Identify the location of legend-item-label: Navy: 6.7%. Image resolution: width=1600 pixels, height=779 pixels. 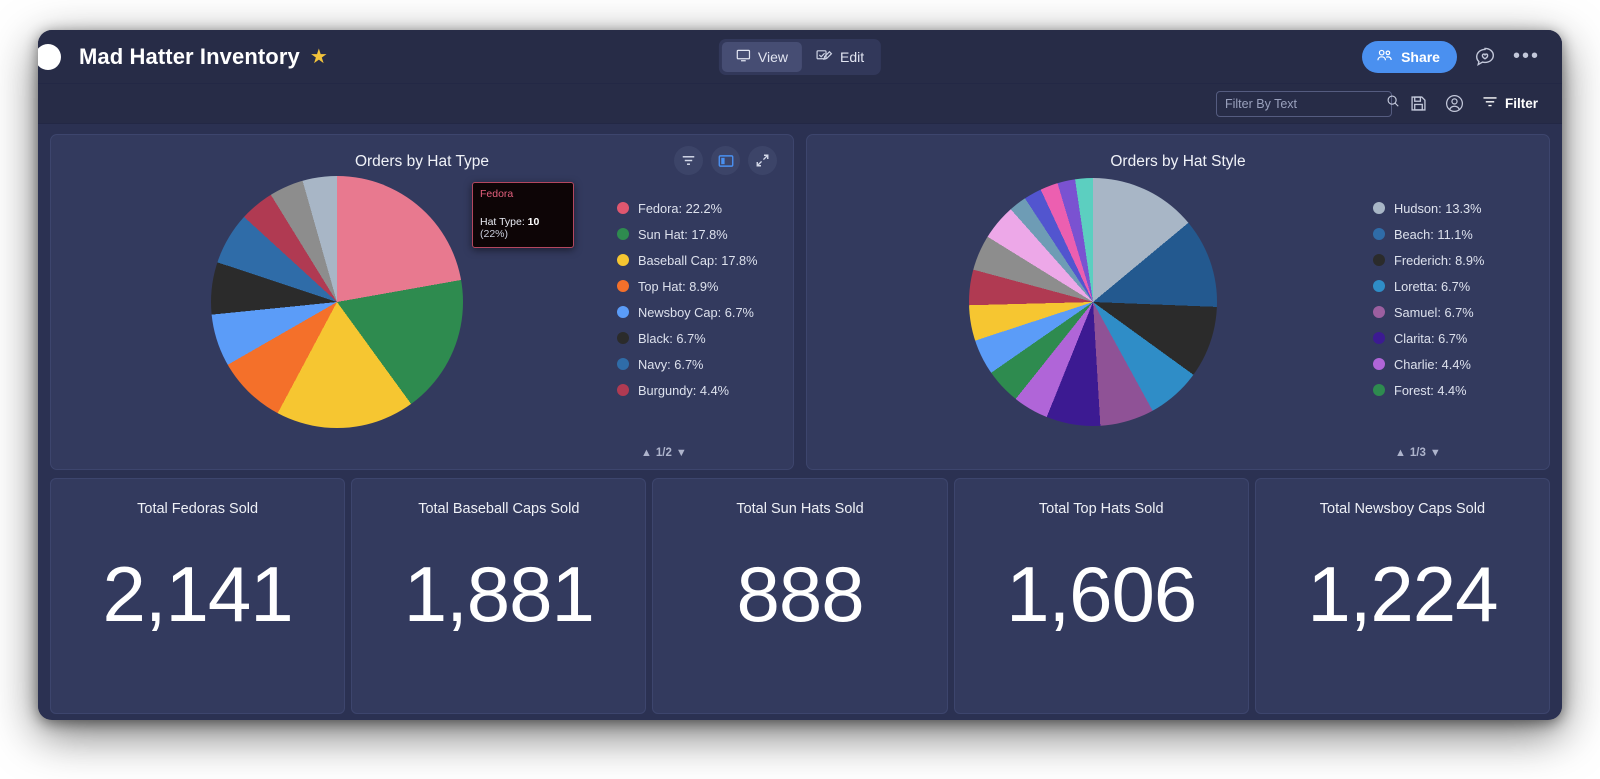
(671, 364).